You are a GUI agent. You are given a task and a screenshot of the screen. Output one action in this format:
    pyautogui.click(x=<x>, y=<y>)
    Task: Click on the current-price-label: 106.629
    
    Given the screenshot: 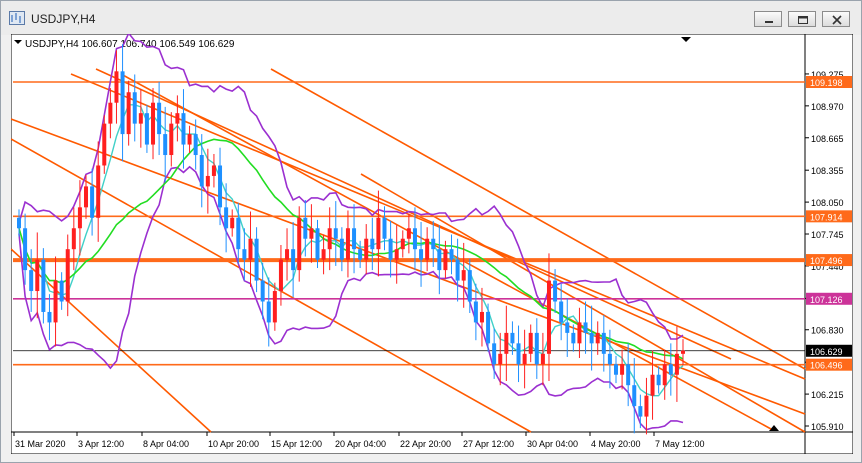 What is the action you would take?
    pyautogui.click(x=826, y=352)
    